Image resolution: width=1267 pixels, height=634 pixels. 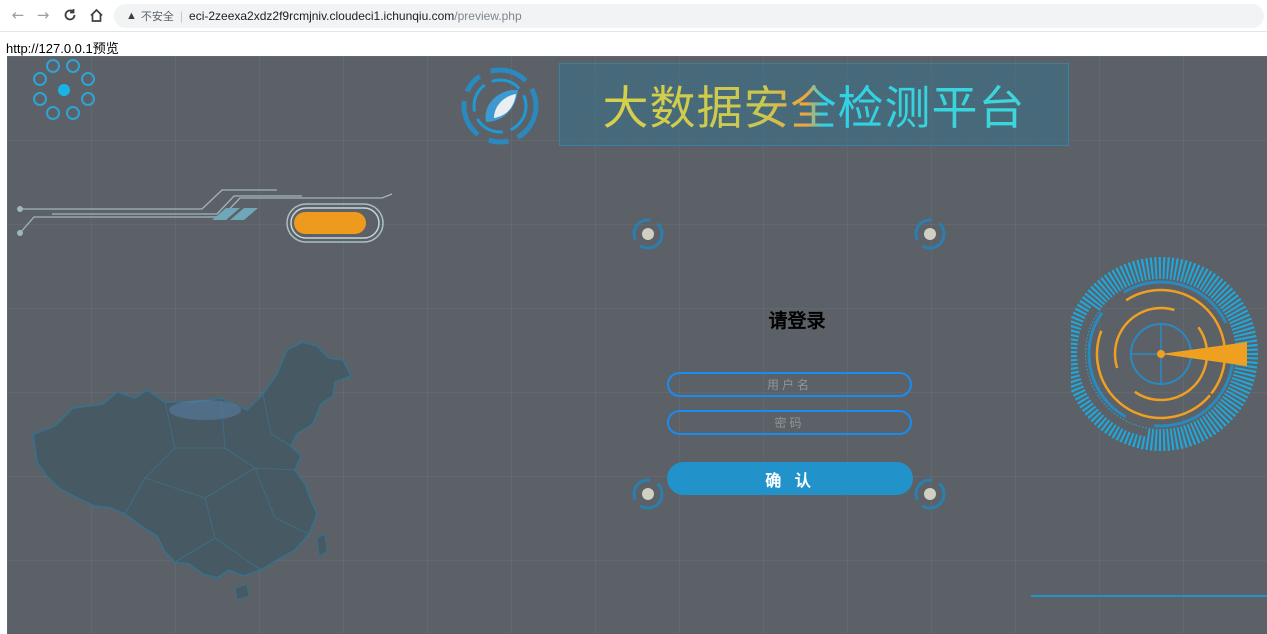 What do you see at coordinates (789, 384) in the screenshot?
I see `username-input` at bounding box center [789, 384].